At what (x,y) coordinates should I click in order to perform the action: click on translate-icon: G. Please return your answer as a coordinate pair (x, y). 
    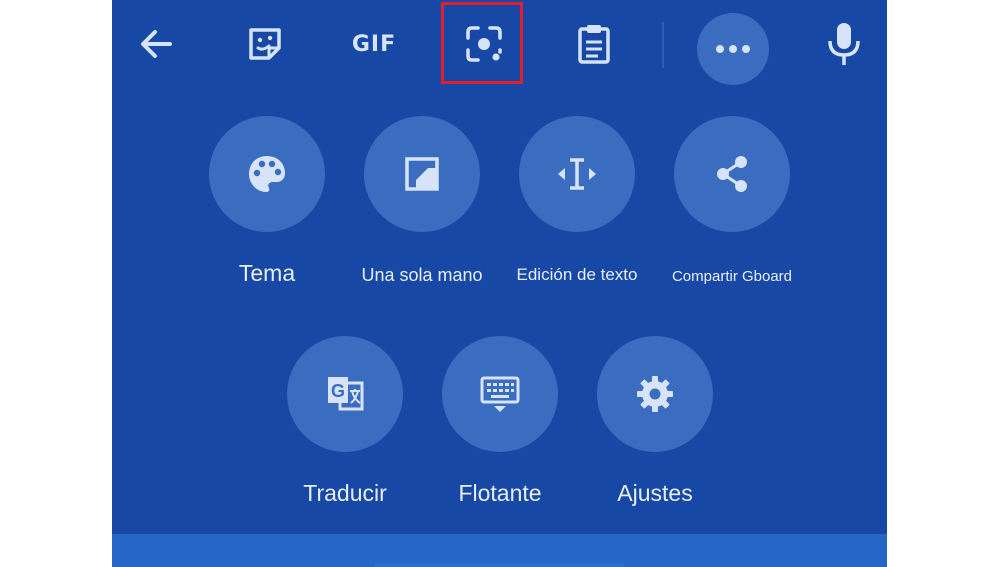
    Looking at the image, I should click on (346, 394).